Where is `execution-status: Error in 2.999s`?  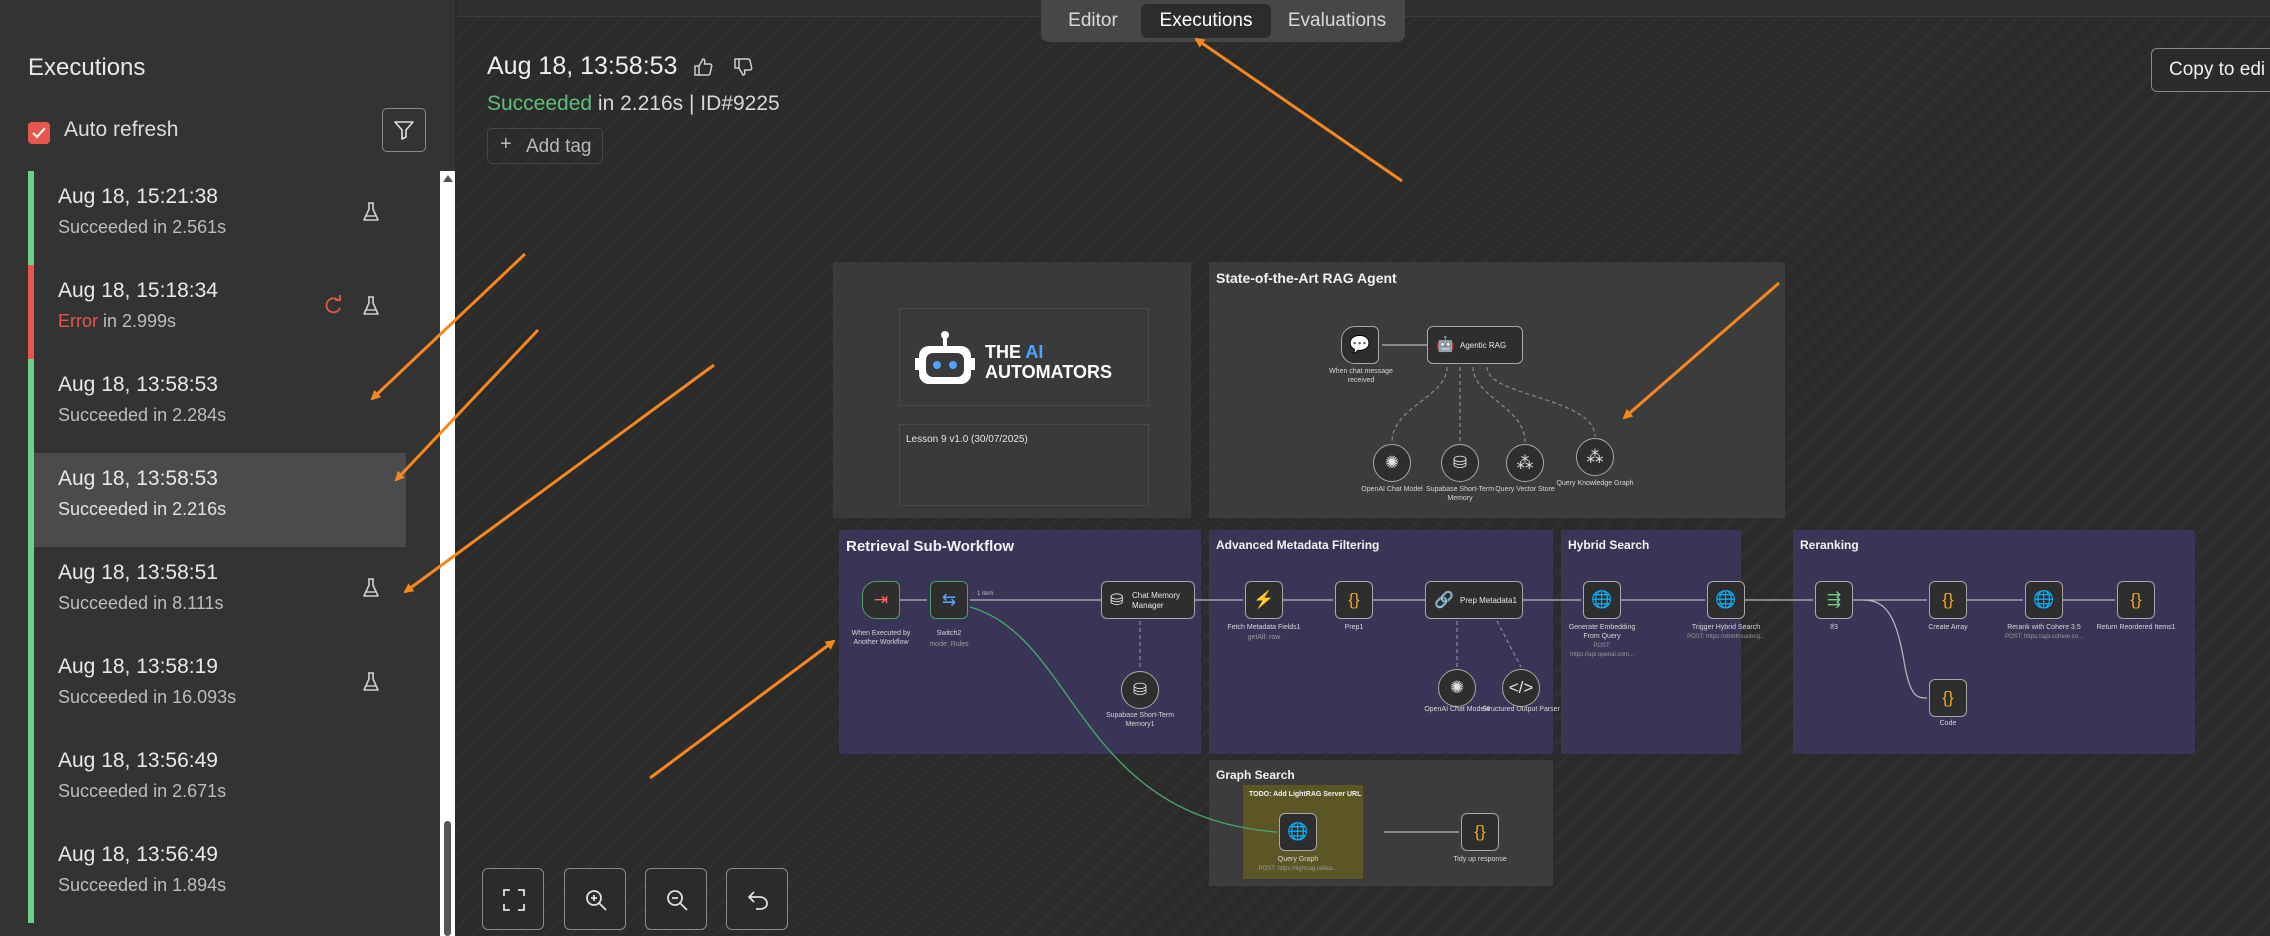 execution-status: Error in 2.999s is located at coordinates (117, 321).